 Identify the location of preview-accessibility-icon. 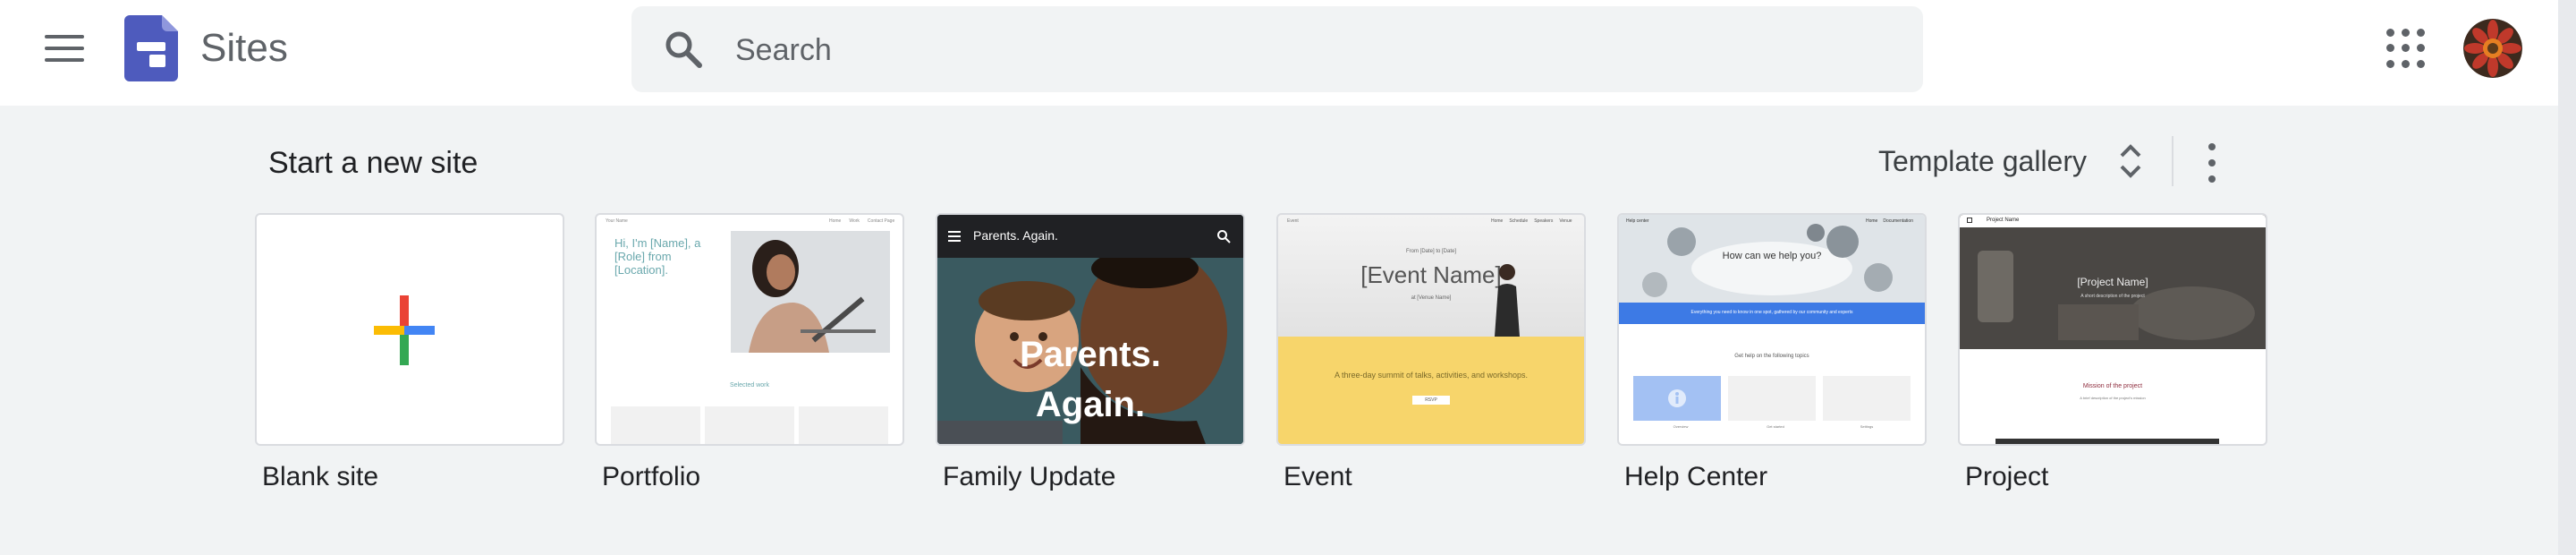
(1677, 398).